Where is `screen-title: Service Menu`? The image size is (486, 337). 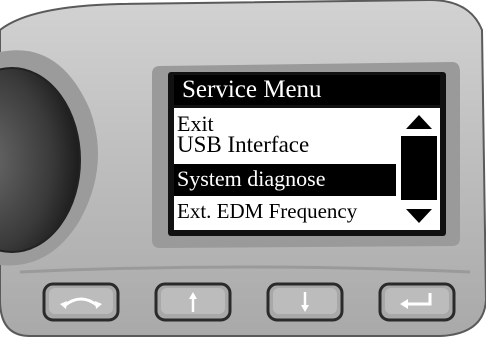 screen-title: Service Menu is located at coordinates (307, 90).